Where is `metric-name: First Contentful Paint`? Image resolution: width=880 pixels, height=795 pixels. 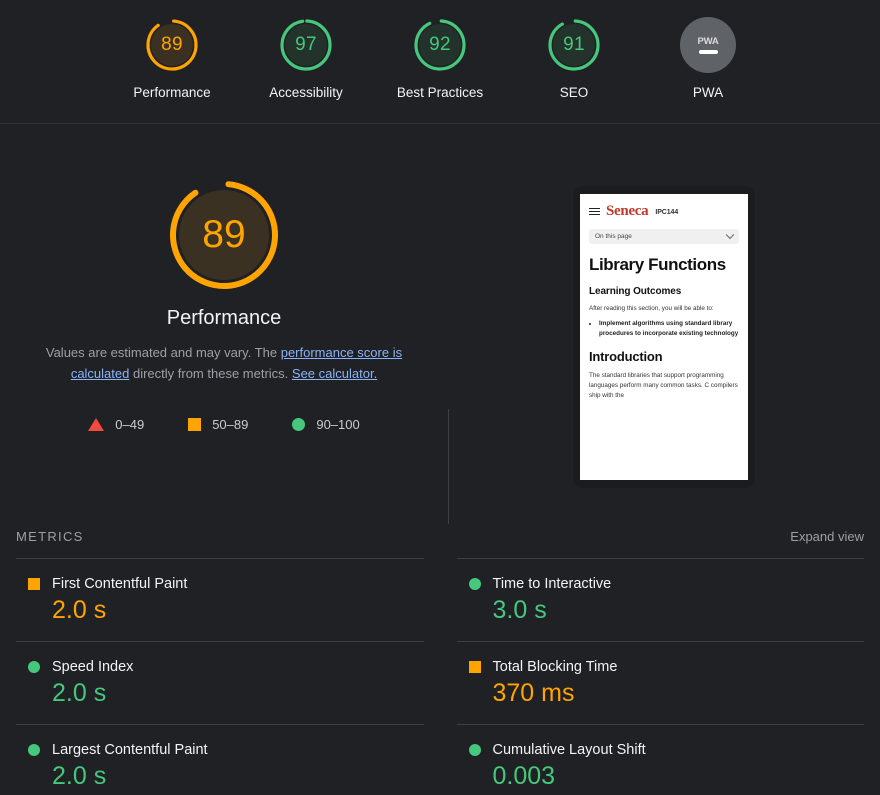 metric-name: First Contentful Paint is located at coordinates (120, 584).